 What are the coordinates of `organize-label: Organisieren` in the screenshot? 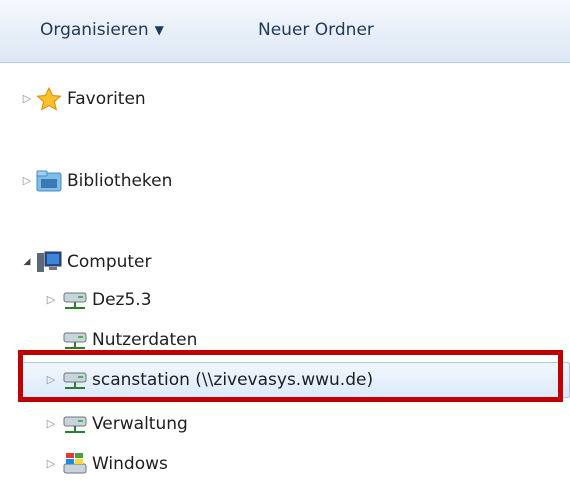 It's located at (94, 30).